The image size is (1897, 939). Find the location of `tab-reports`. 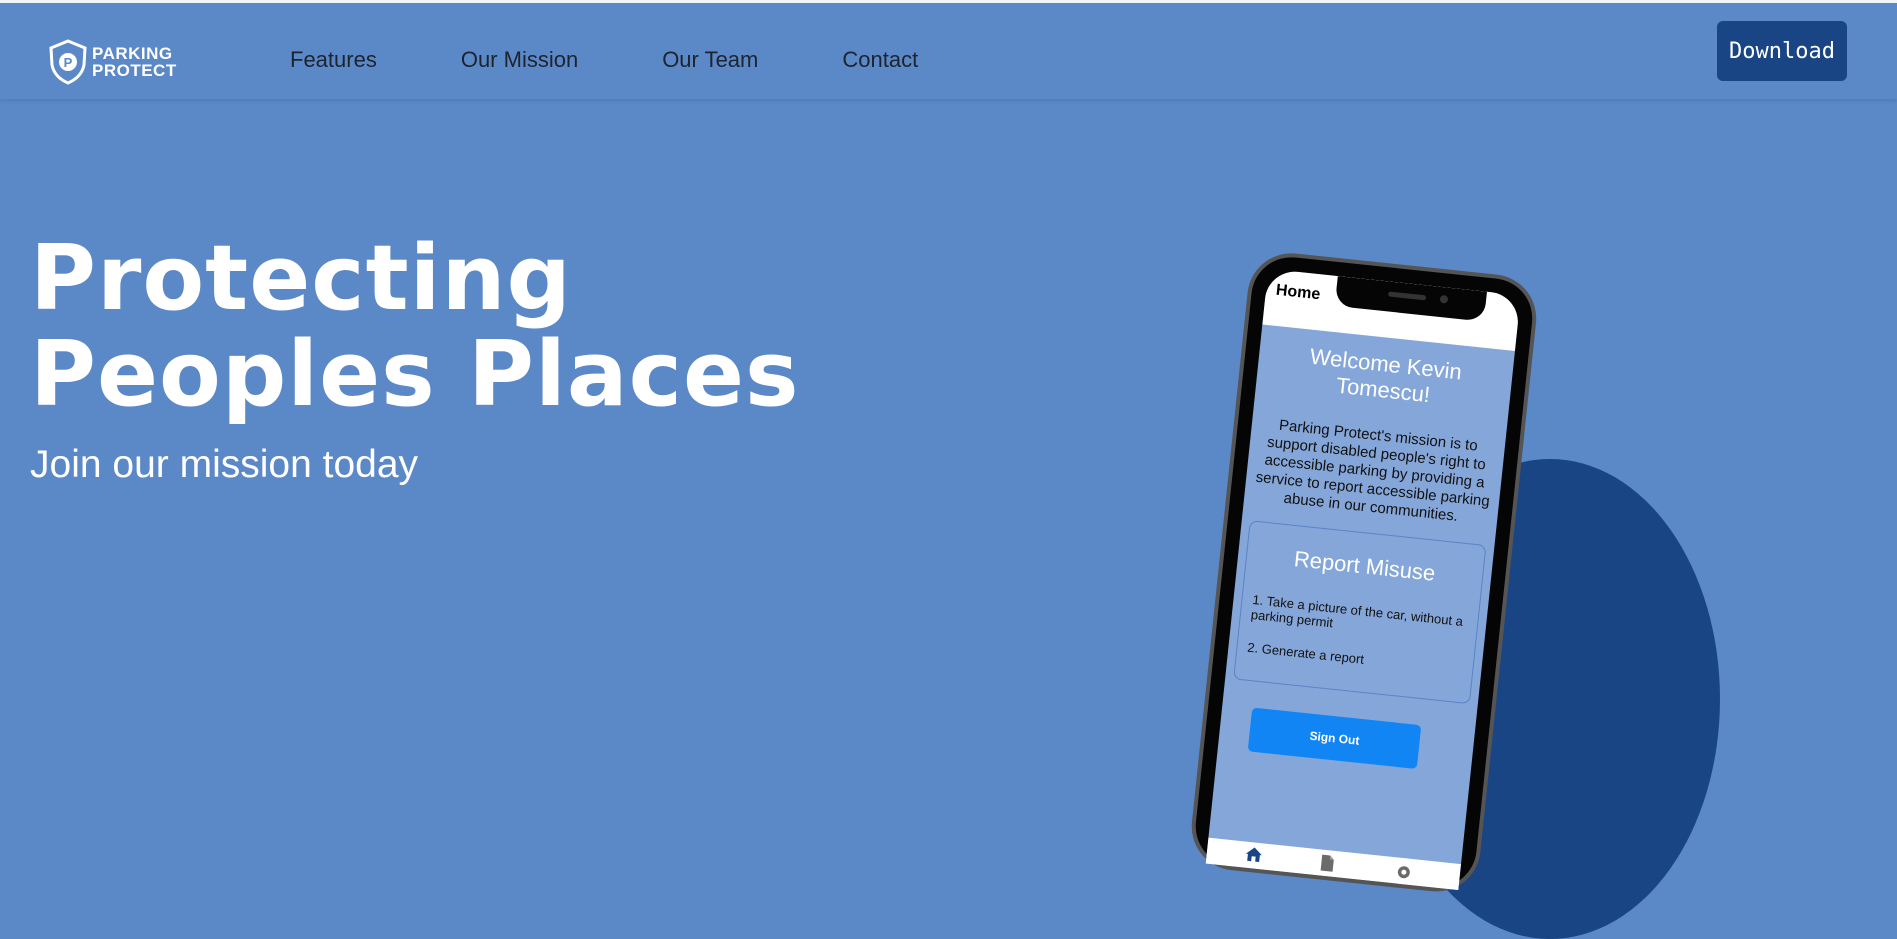

tab-reports is located at coordinates (1327, 866).